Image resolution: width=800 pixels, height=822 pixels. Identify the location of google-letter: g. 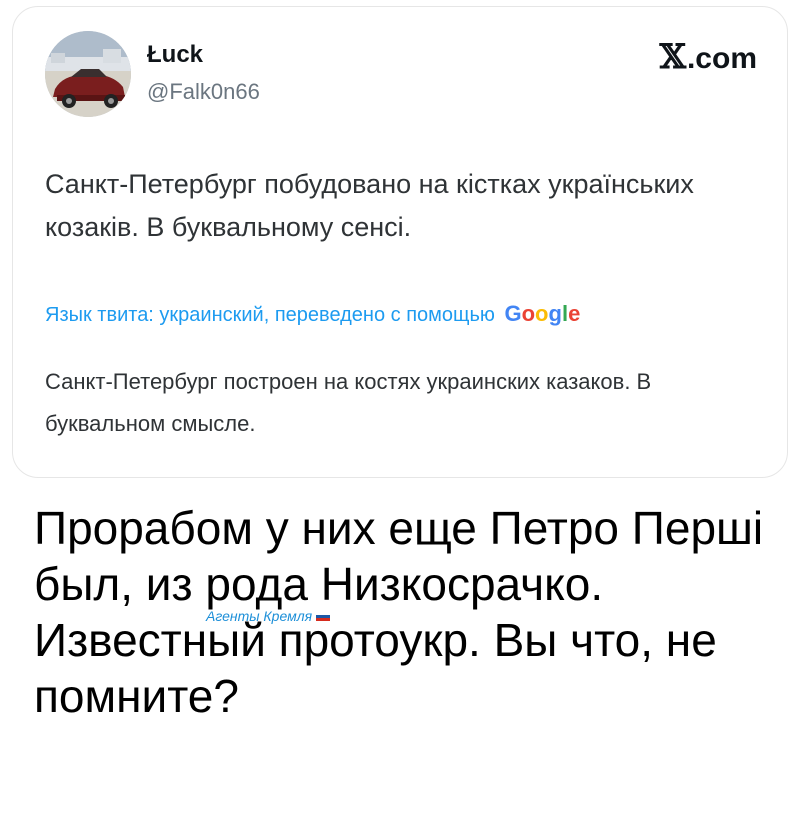
(555, 313).